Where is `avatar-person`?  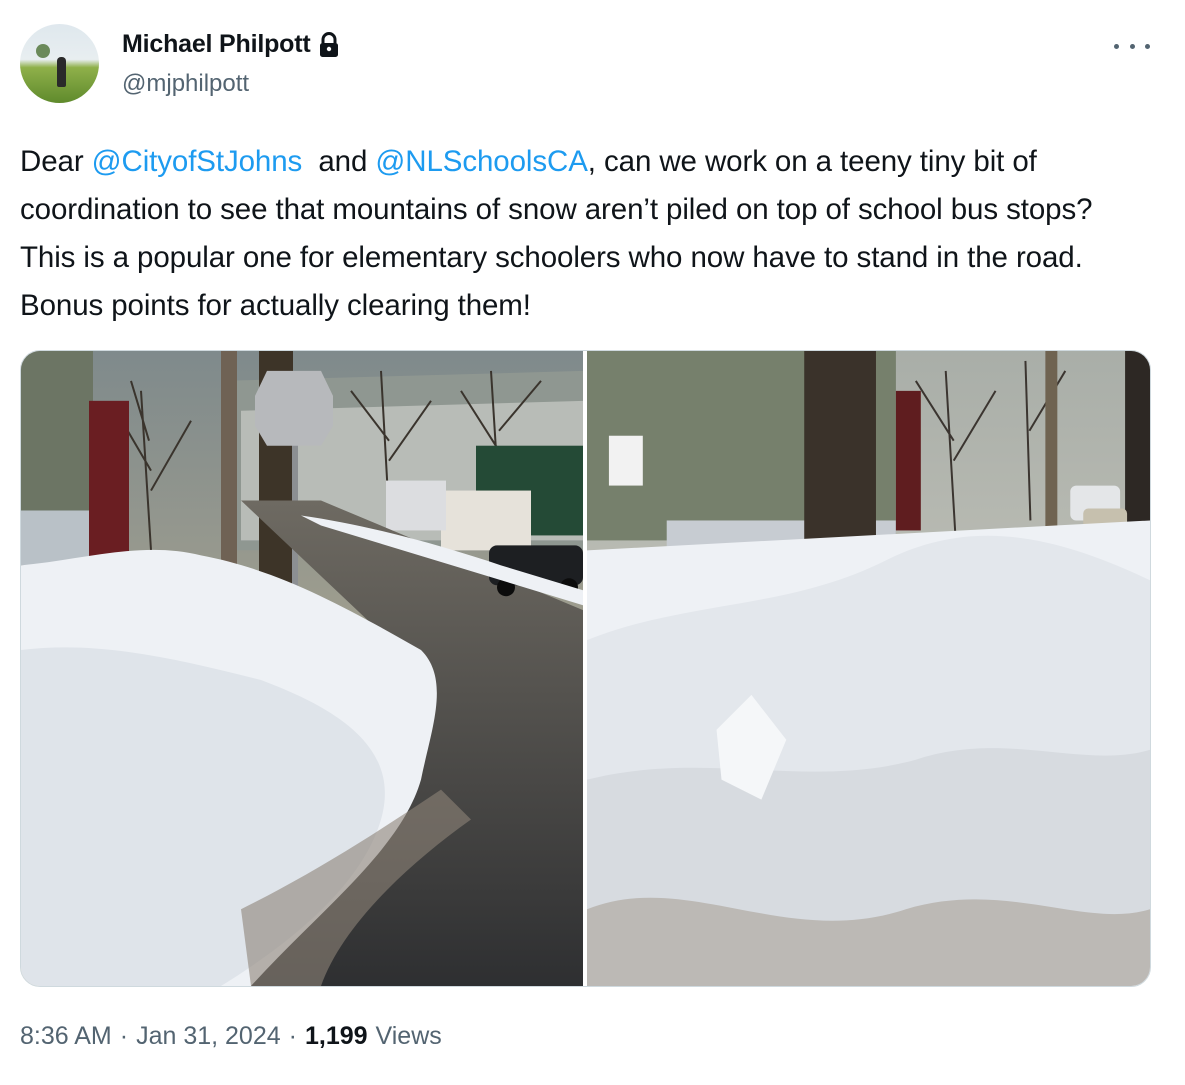
avatar-person is located at coordinates (61, 72).